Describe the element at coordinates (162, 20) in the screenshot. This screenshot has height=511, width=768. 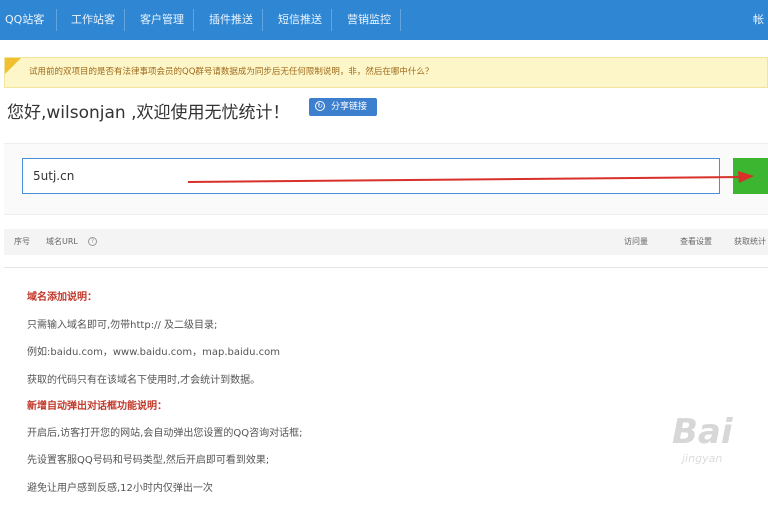
I see `nav-item-customers: 客户管理` at that location.